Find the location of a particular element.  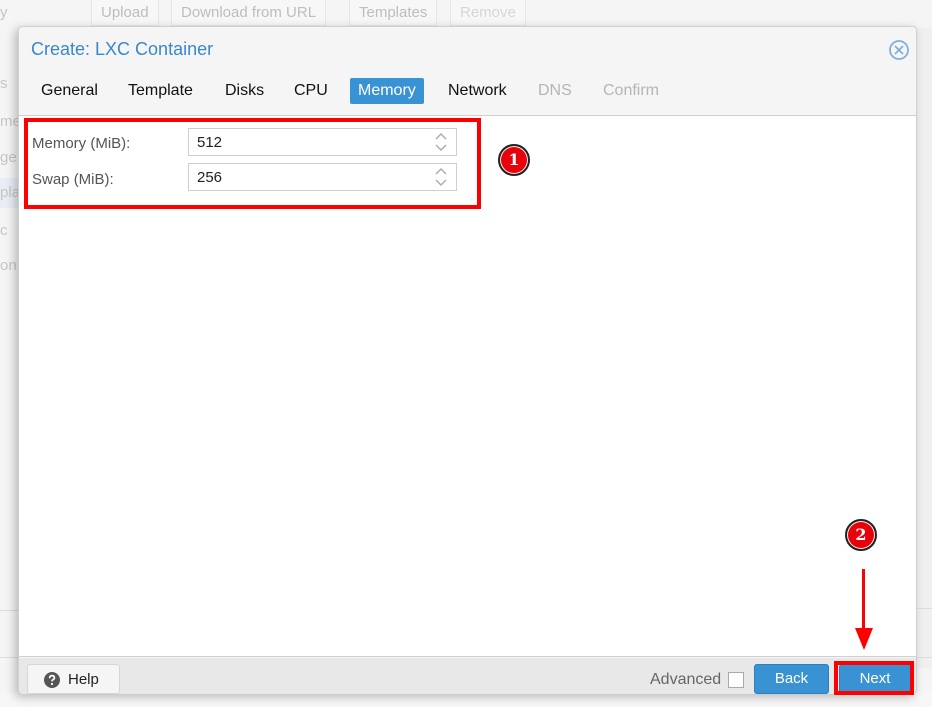

question-circle-icon is located at coordinates (52, 680).